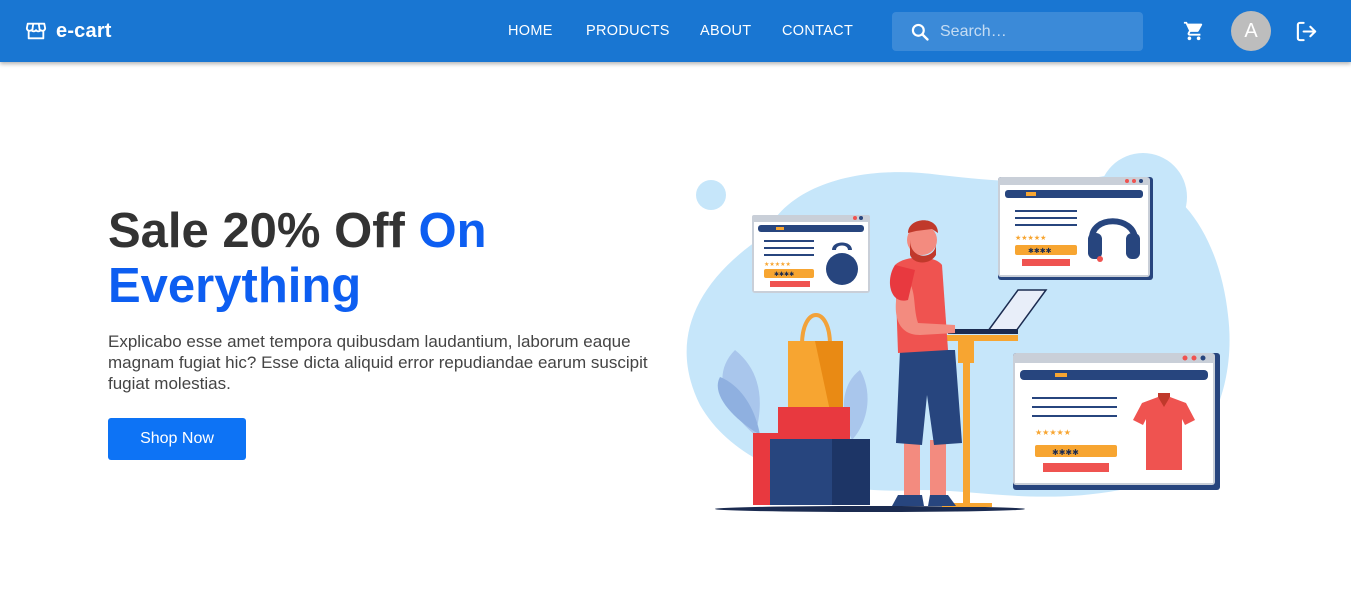  I want to click on search-input, so click(1037, 31).